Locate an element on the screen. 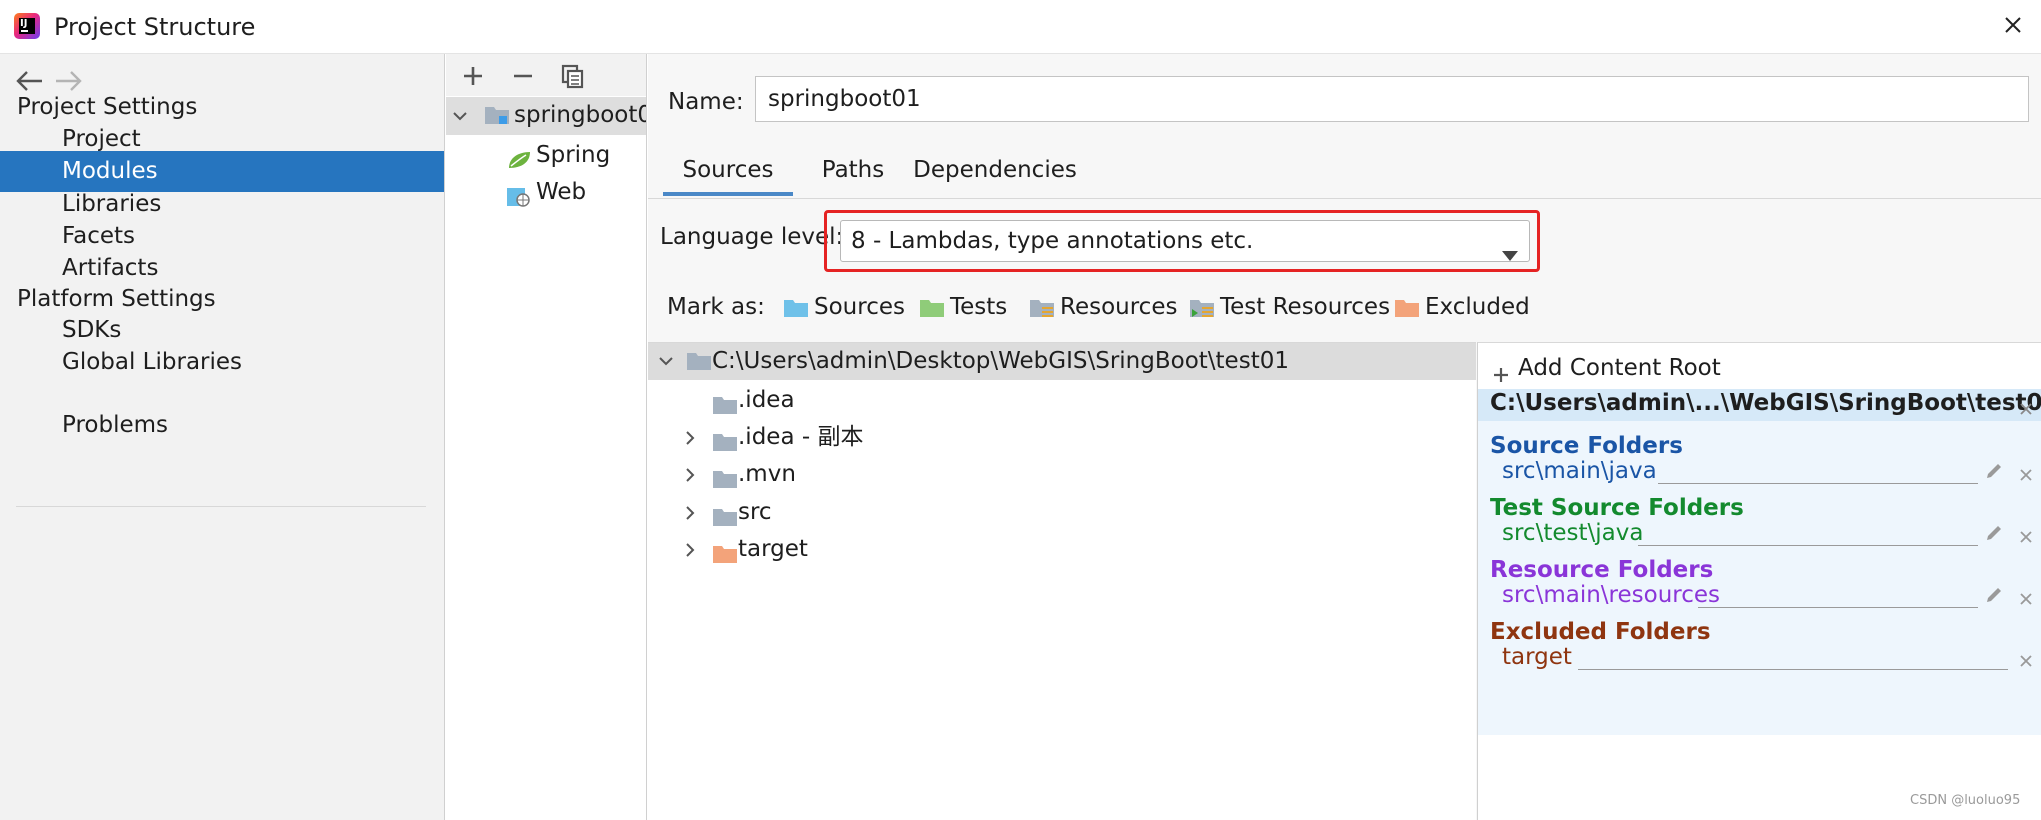 This screenshot has height=820, width=2041. back-button is located at coordinates (30, 81).